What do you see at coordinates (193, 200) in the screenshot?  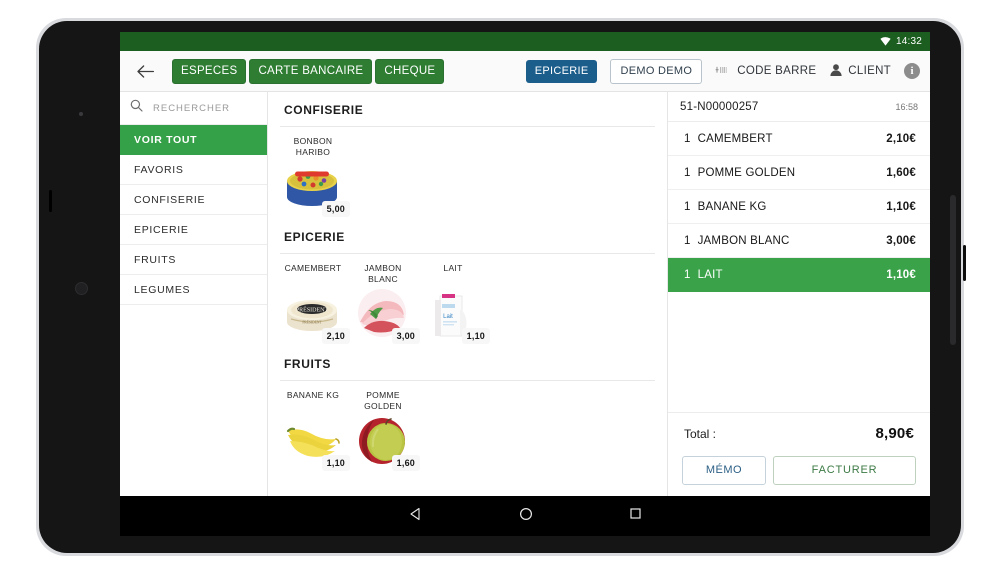 I see `sidebar-item-confiserie: CONFISERIE` at bounding box center [193, 200].